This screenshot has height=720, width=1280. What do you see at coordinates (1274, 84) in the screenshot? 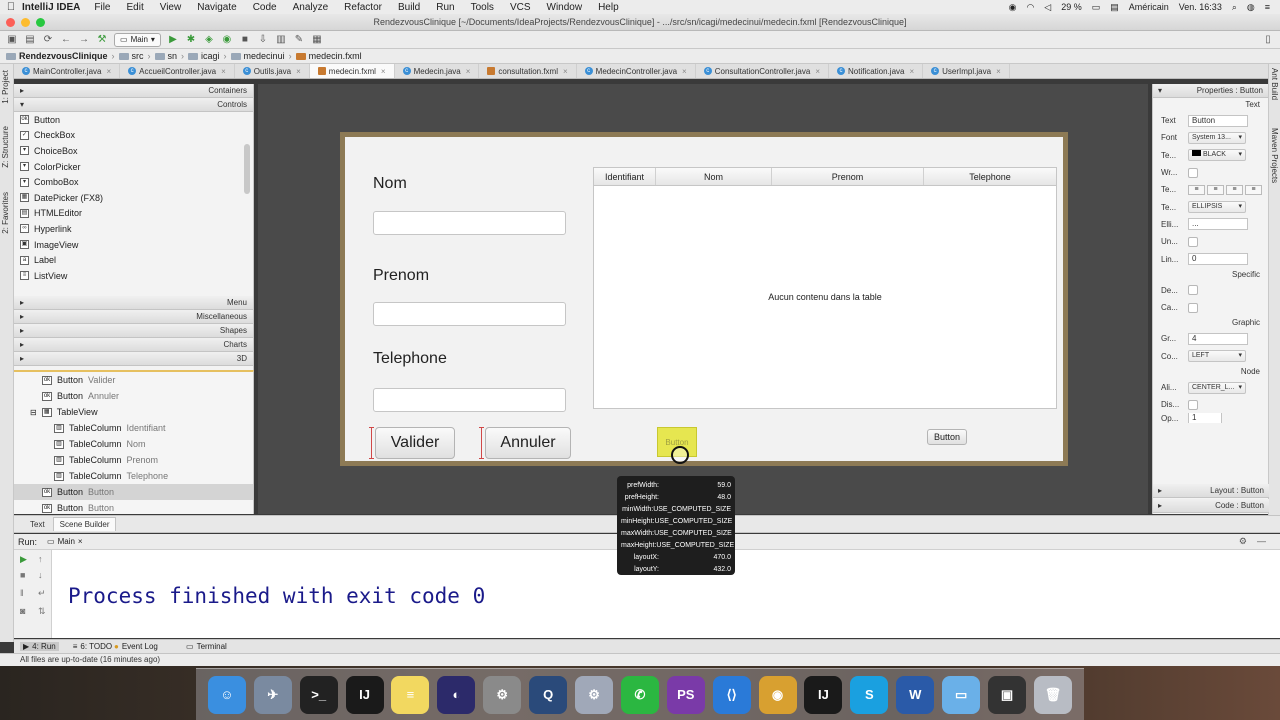
I see `ant-build-tool-tab: Ant Build` at bounding box center [1274, 84].